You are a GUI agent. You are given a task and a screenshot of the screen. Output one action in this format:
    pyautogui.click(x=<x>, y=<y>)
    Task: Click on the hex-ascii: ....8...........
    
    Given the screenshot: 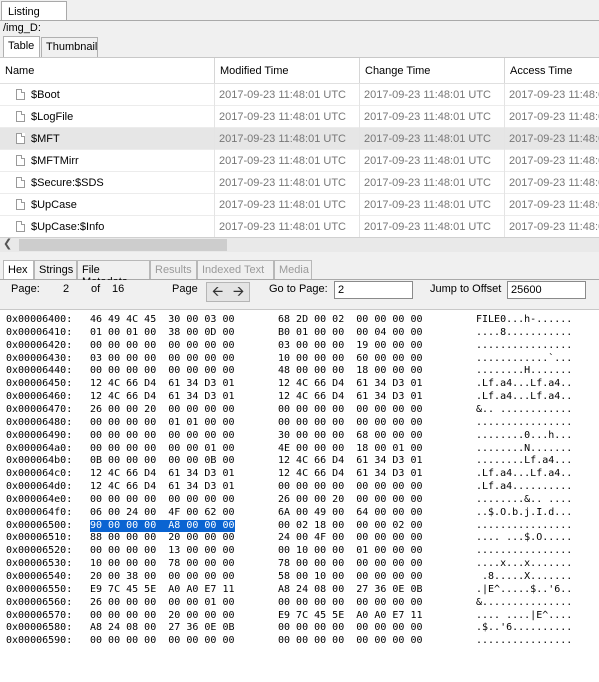 What is the action you would take?
    pyautogui.click(x=524, y=333)
    